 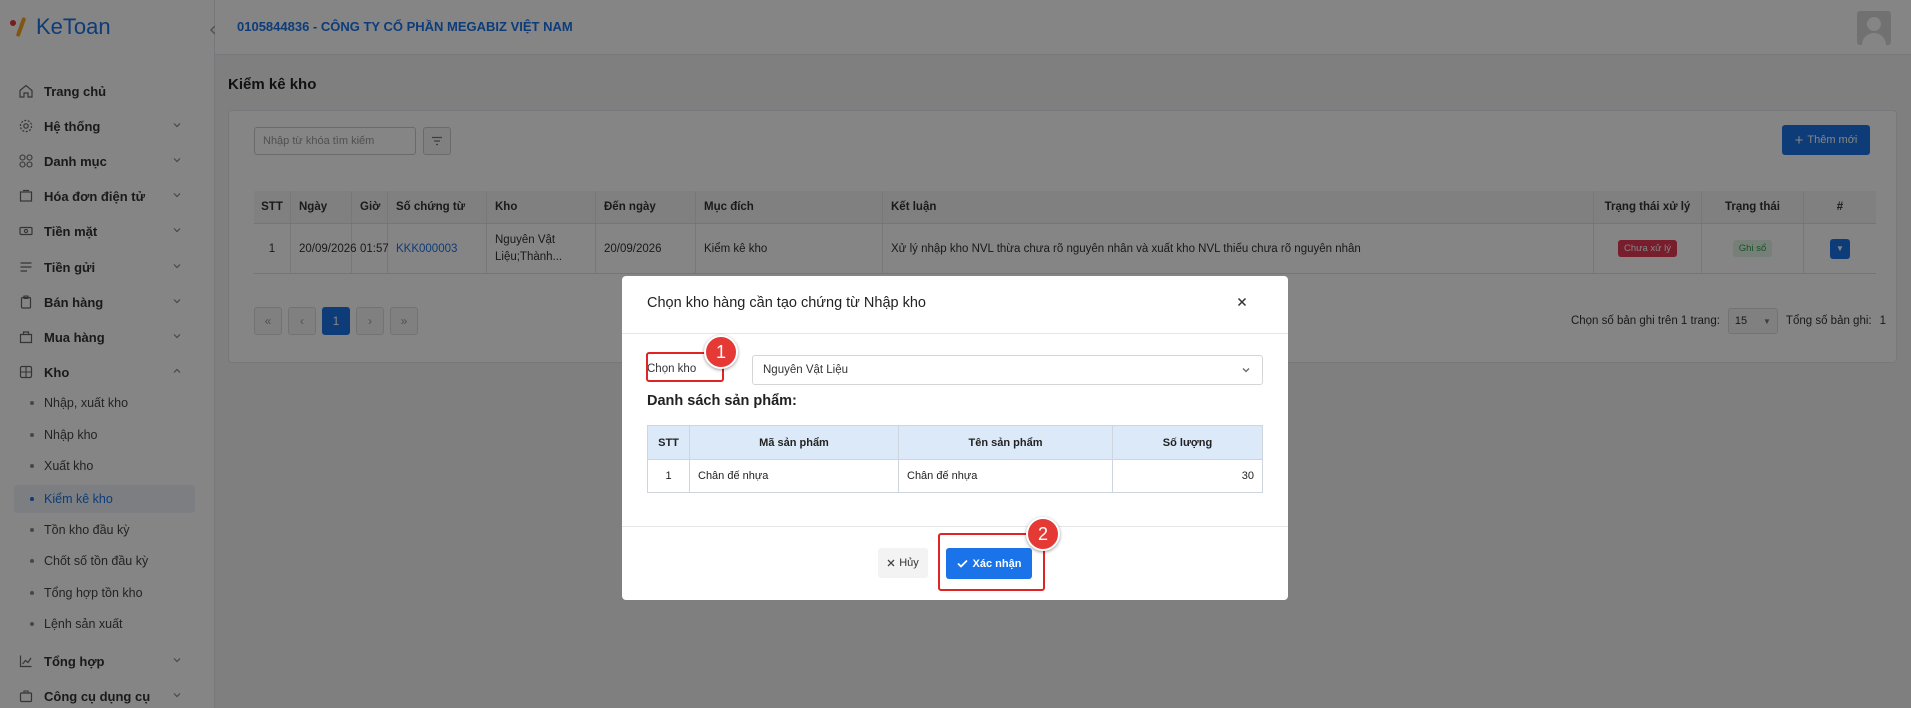 What do you see at coordinates (909, 563) in the screenshot?
I see `cancel-label: Hủy` at bounding box center [909, 563].